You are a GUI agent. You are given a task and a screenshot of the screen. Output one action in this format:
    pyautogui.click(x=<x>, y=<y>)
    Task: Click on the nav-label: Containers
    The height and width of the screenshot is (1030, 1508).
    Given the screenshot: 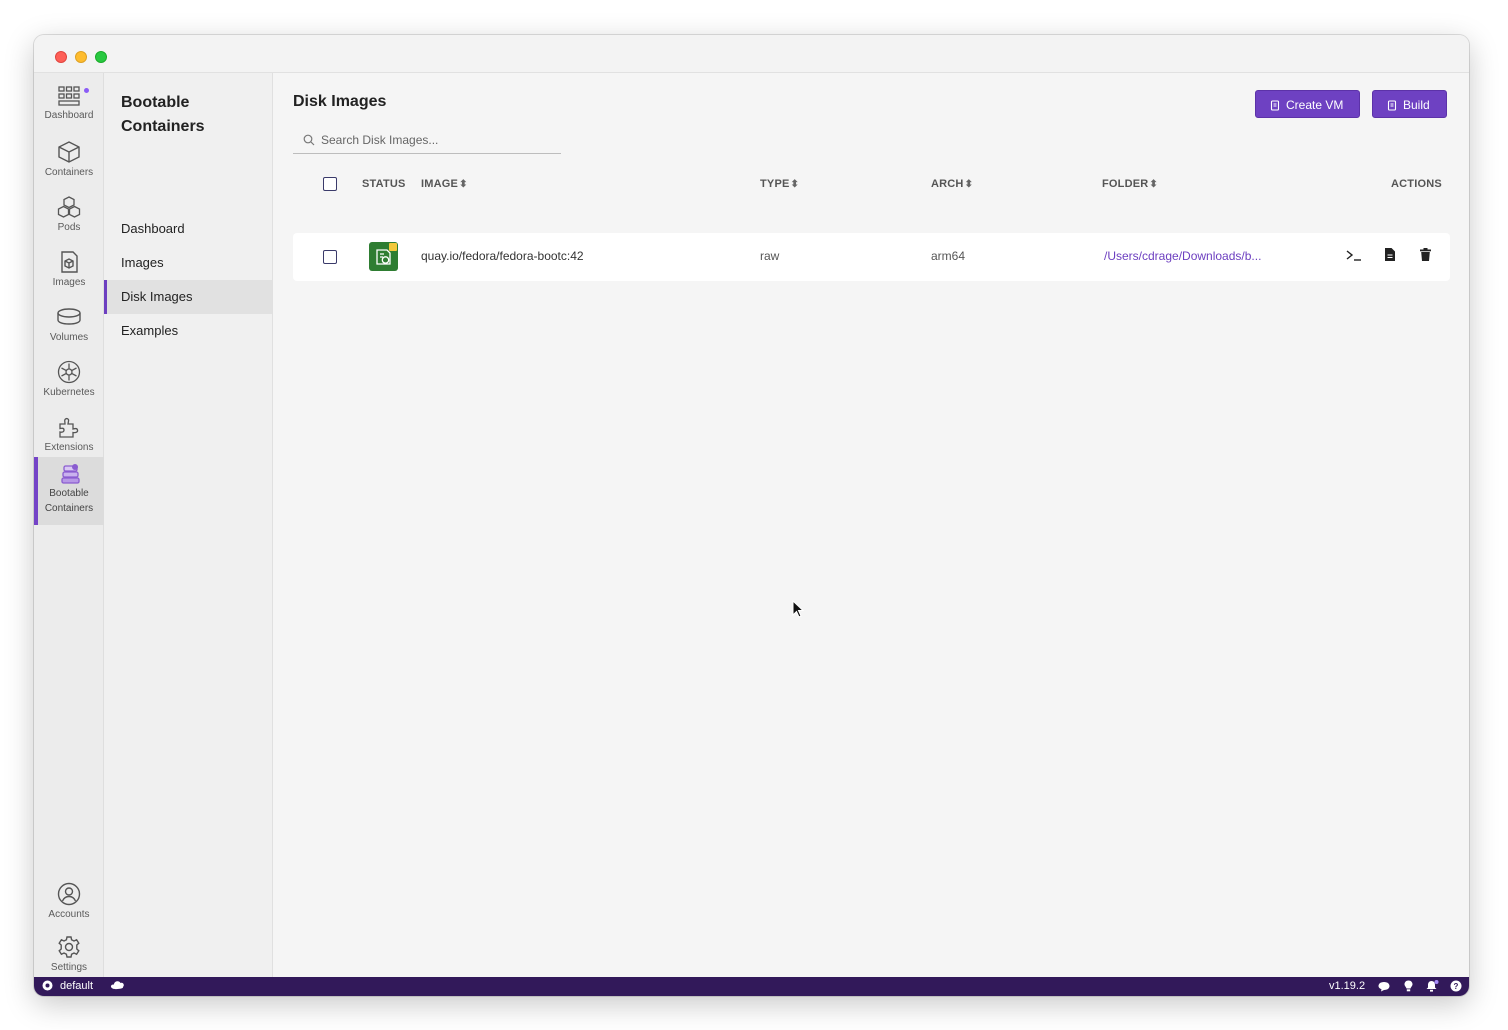 What is the action you would take?
    pyautogui.click(x=69, y=172)
    